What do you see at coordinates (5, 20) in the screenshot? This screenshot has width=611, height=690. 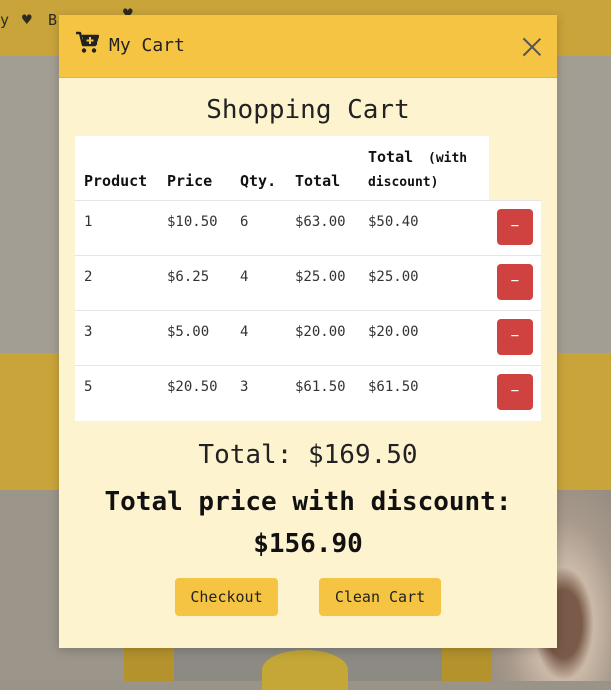 I see `background-nav-fragment: y` at bounding box center [5, 20].